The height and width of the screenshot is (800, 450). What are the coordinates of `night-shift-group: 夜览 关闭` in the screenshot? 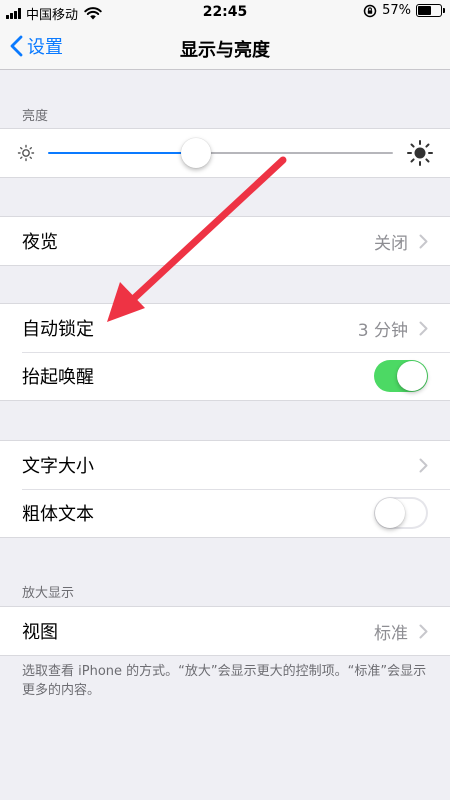 It's located at (225, 241).